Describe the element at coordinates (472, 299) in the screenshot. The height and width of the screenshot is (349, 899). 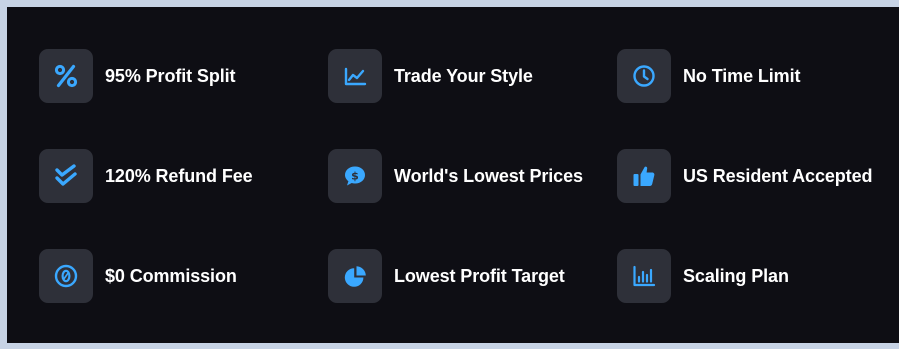
I see `feature-profit-target: Lowest Profit Target` at that location.